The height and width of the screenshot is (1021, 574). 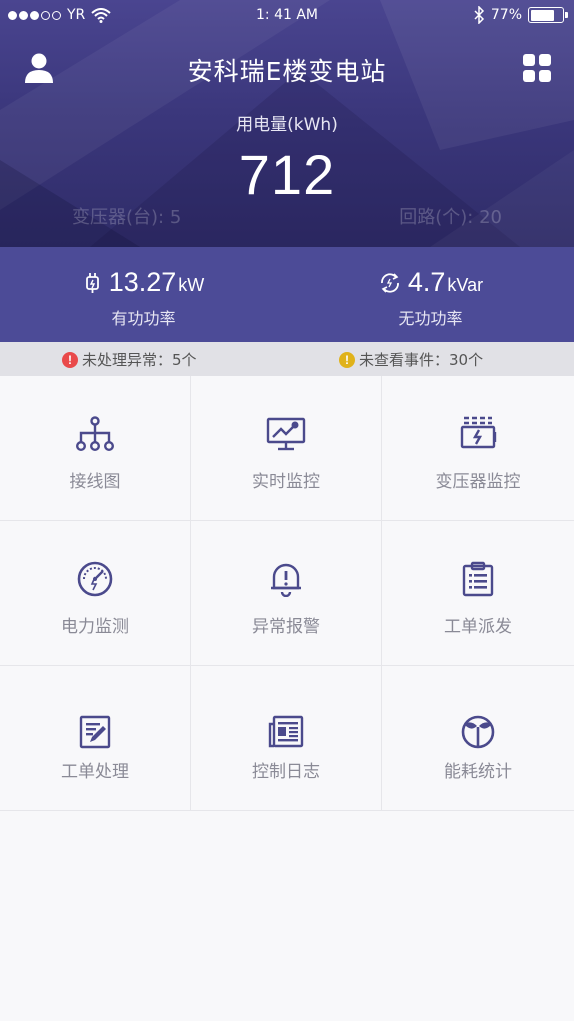 I want to click on reactive-power: 4.7 kVar 无功功率, so click(x=430, y=294).